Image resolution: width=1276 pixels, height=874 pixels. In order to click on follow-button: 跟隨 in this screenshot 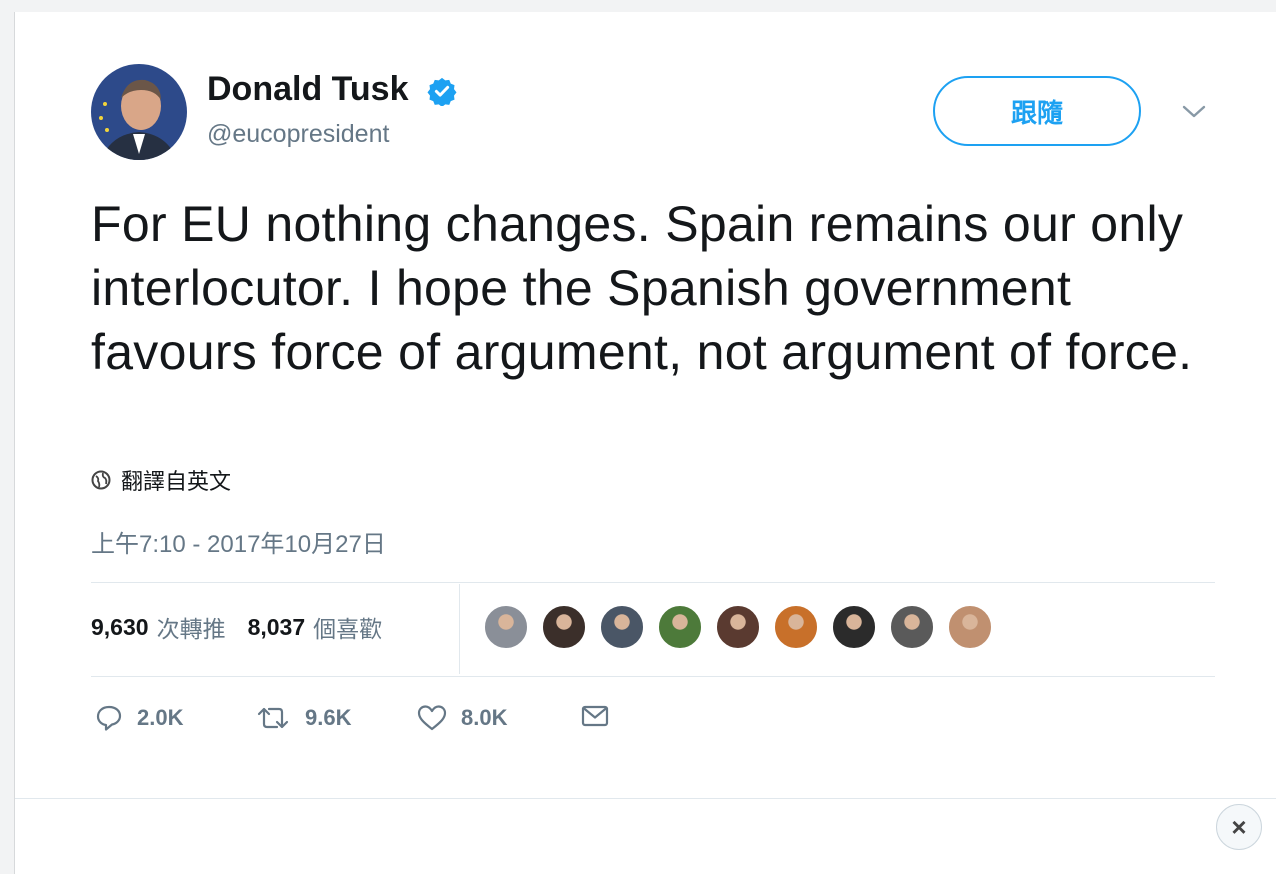, I will do `click(1037, 111)`.